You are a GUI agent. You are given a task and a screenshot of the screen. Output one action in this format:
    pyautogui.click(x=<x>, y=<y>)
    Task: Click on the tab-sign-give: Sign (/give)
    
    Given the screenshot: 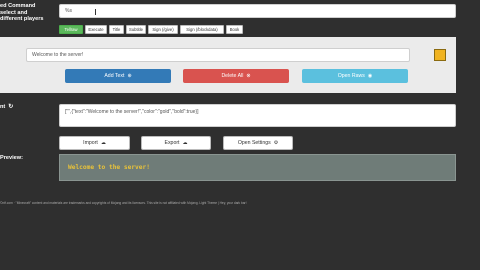 What is the action you would take?
    pyautogui.click(x=163, y=29)
    